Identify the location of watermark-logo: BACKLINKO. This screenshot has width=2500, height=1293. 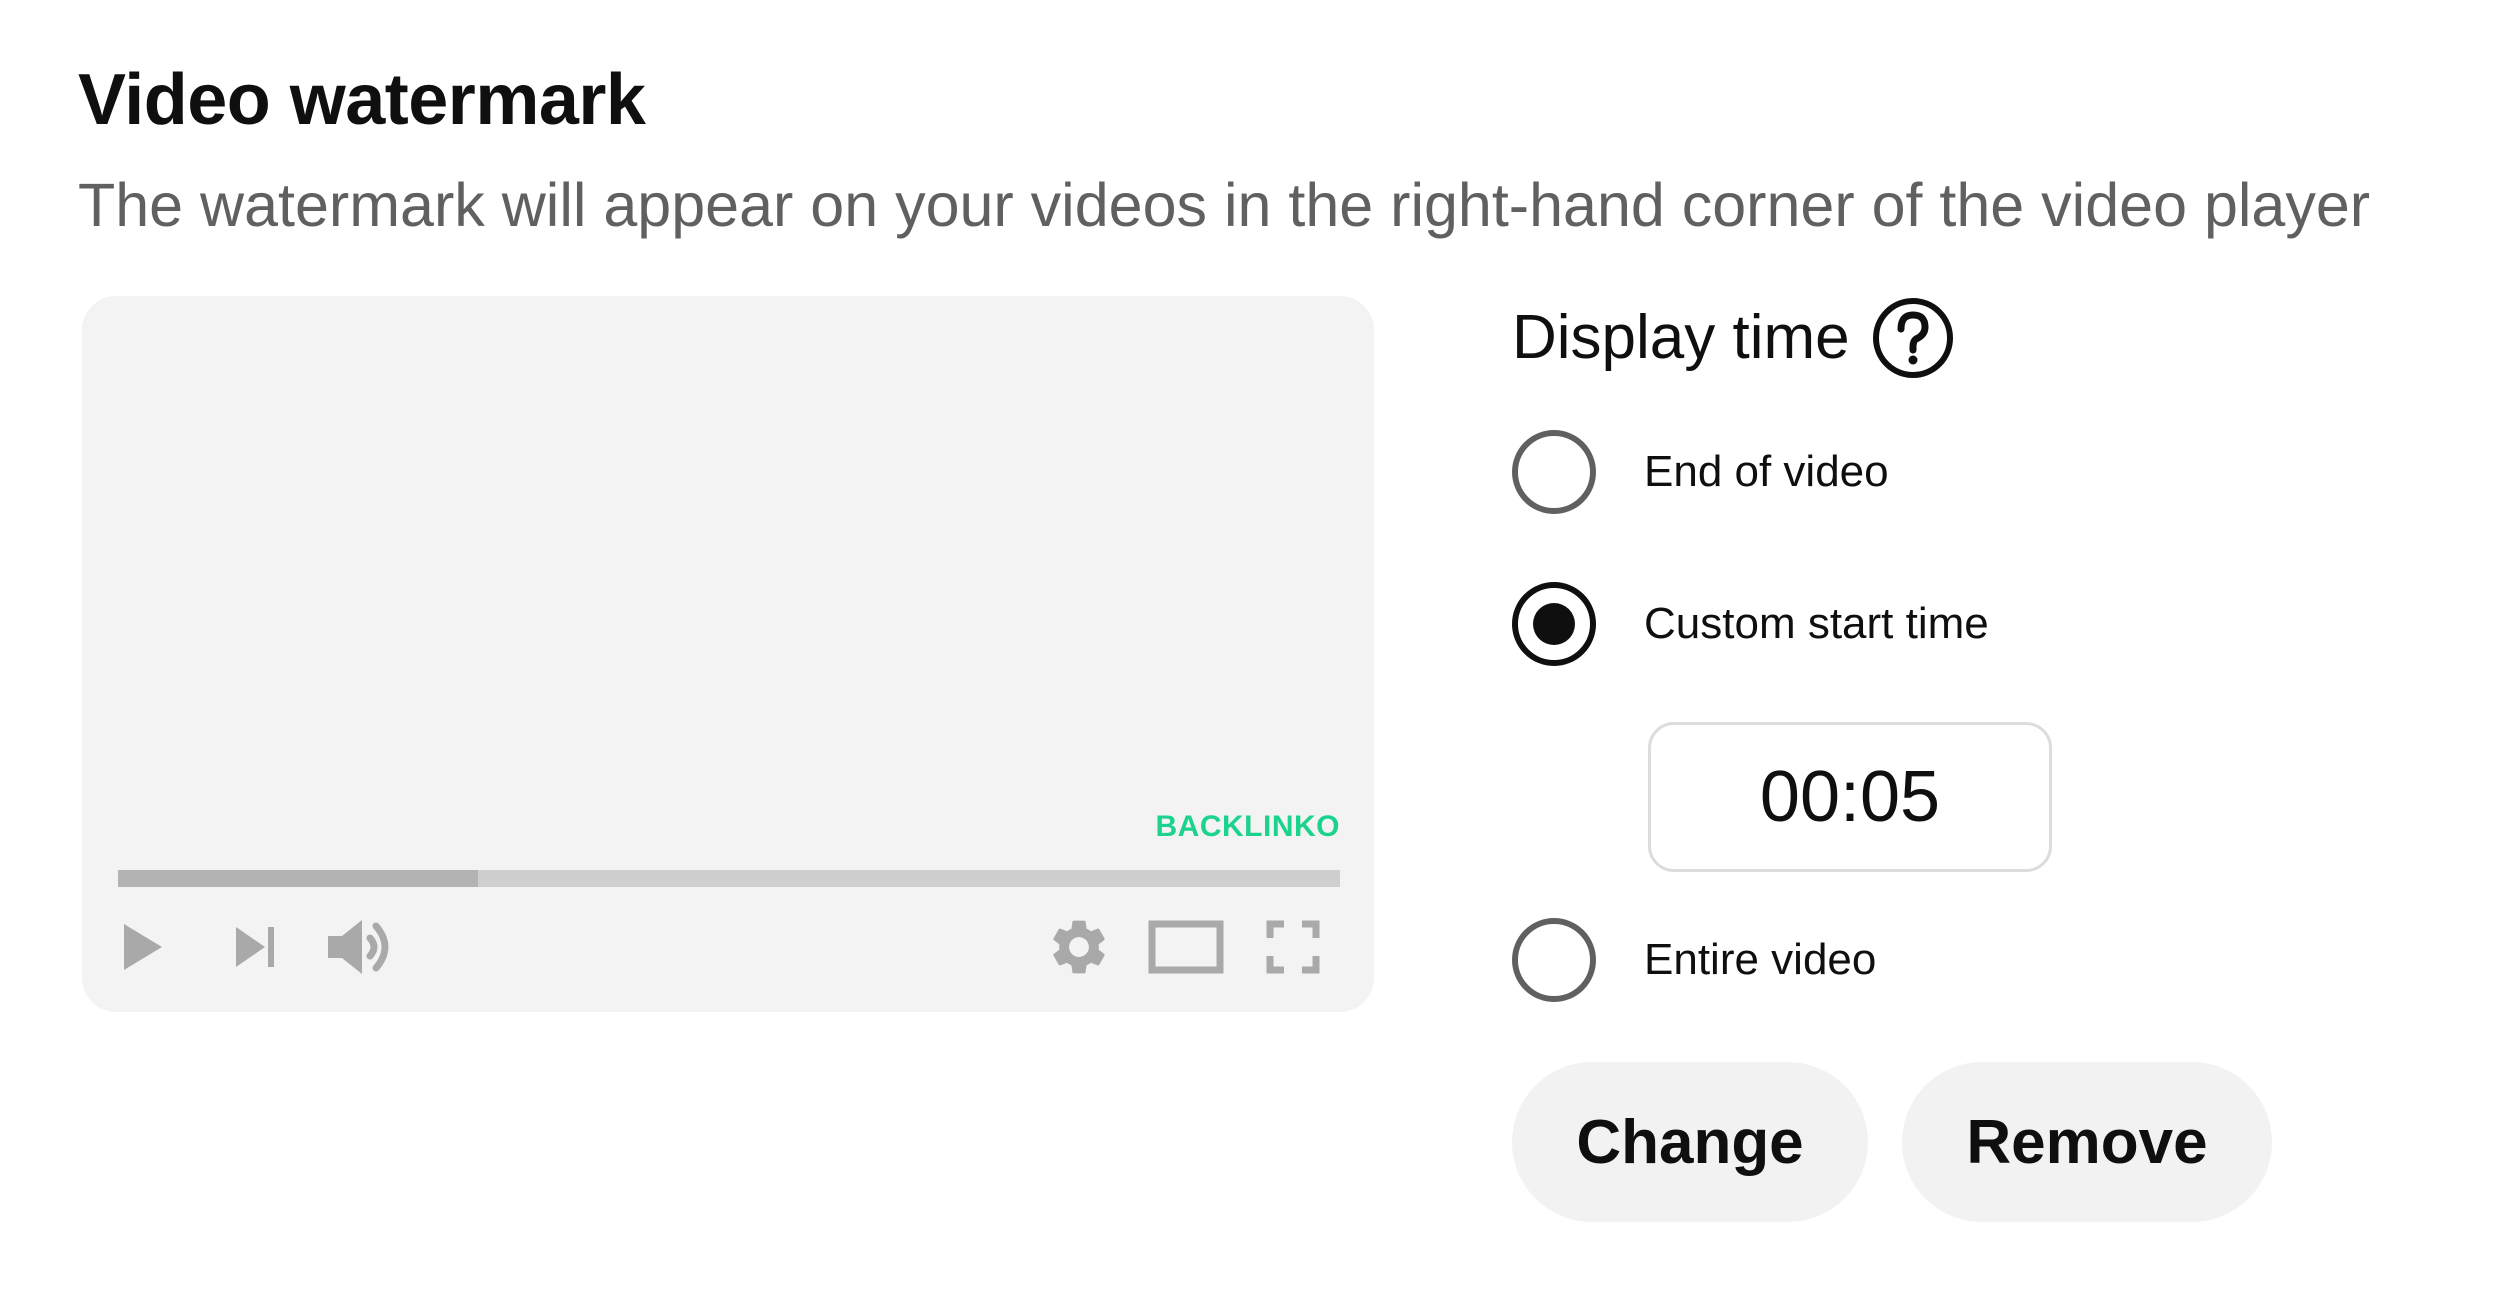
(1247, 826).